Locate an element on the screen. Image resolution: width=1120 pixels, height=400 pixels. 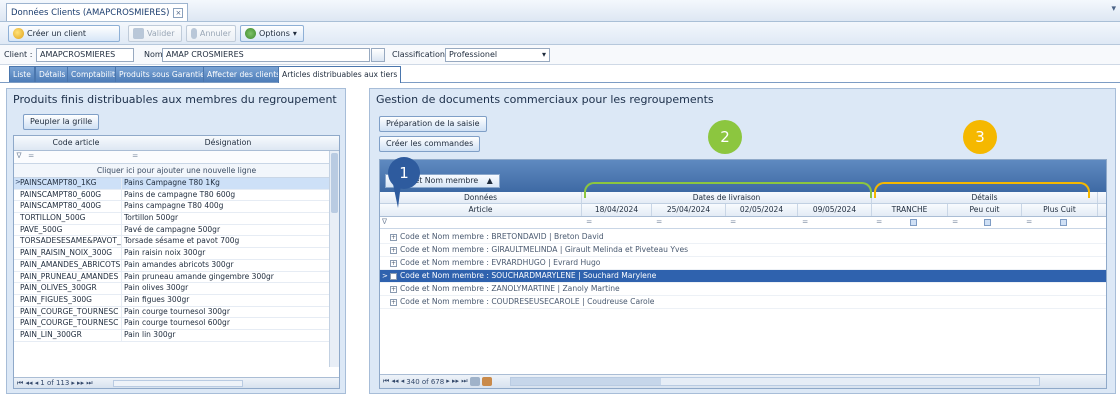
product-designation-cell: Pains Campagne T80 1Kg is located at coordinates (221, 183).